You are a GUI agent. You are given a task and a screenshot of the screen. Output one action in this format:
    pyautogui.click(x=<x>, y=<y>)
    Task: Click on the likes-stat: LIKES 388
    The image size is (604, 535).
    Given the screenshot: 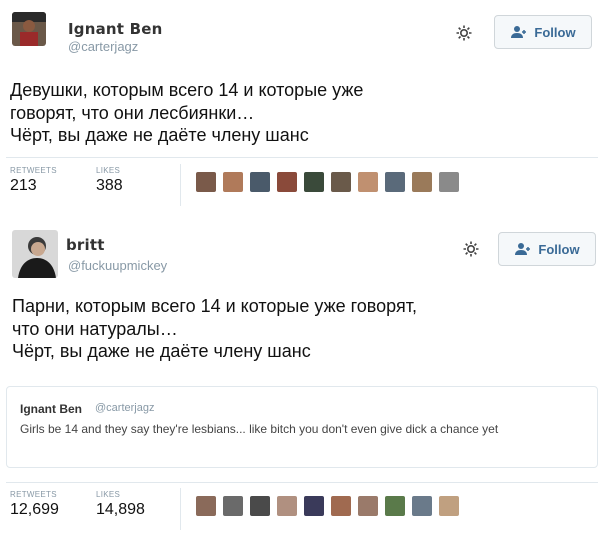 What is the action you would take?
    pyautogui.click(x=109, y=180)
    